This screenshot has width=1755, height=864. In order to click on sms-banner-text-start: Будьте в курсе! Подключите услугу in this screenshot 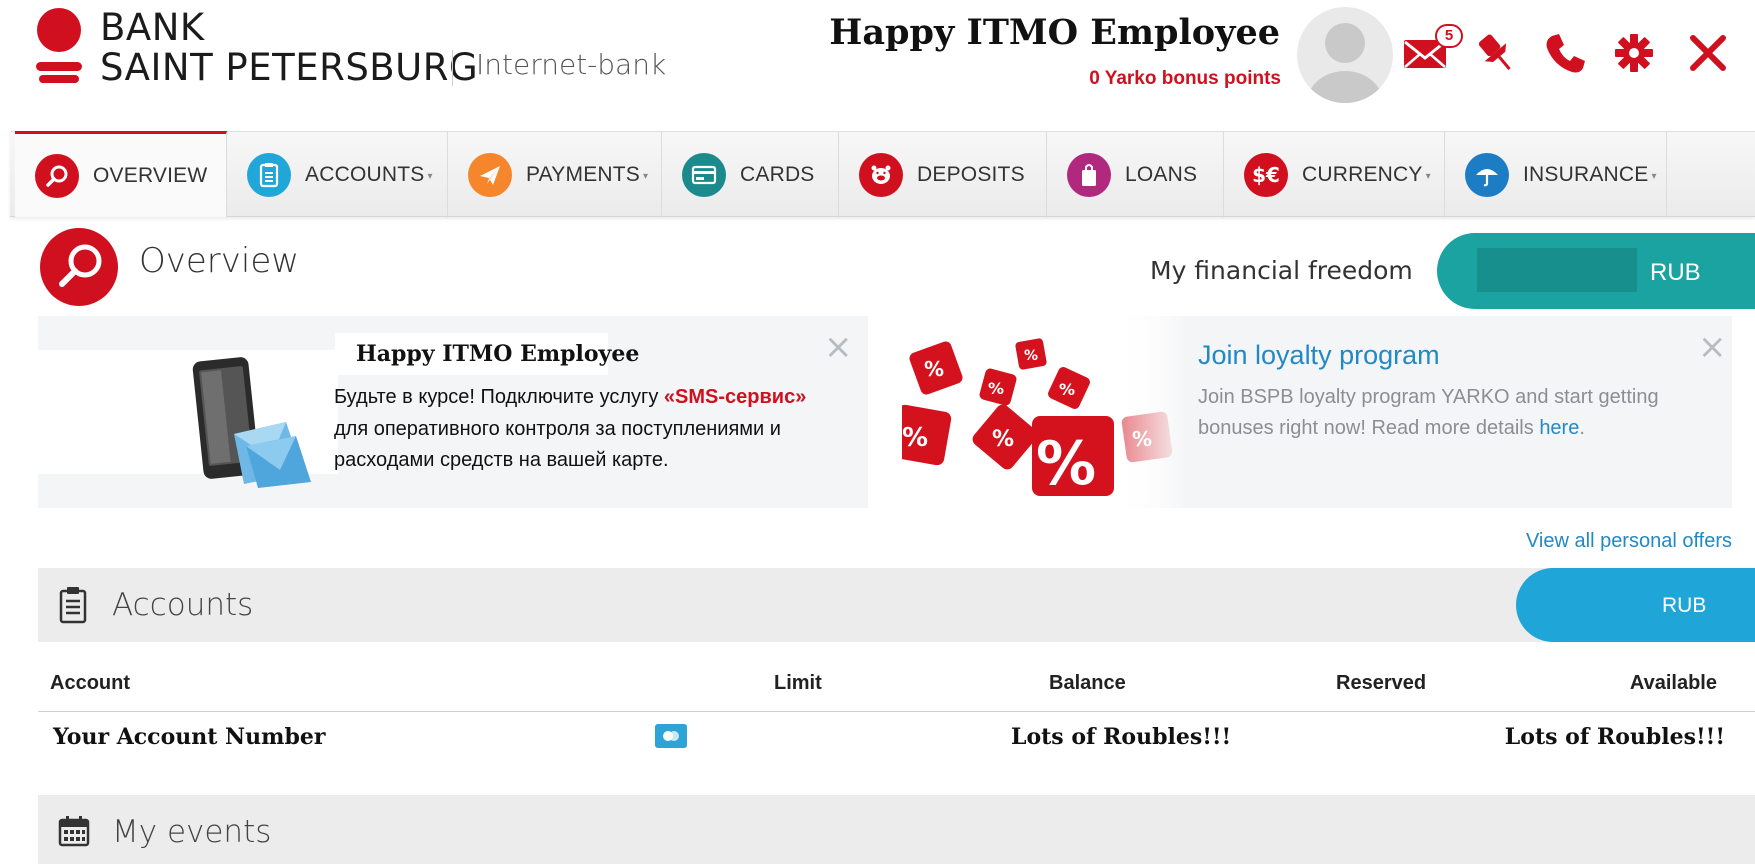, I will do `click(499, 397)`.